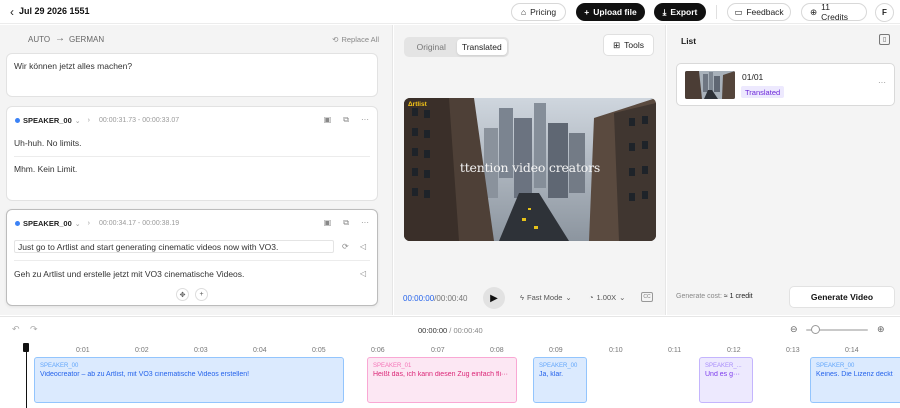 This screenshot has height=408, width=900. I want to click on speaker-selector: SPEAKER_00 ⌄ › 00:00:34.17 - 00:00:38.19, so click(97, 223).